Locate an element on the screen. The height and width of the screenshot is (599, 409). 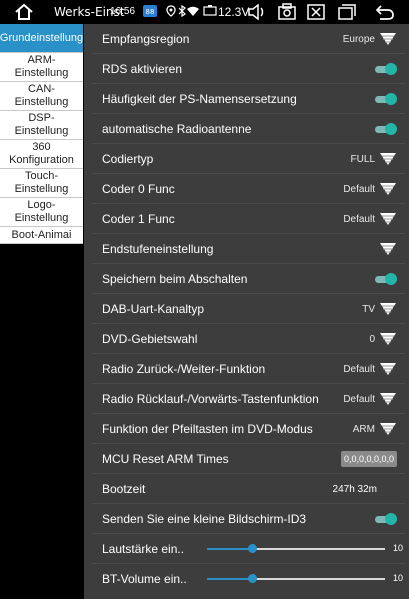
volume-slider is located at coordinates (296, 548).